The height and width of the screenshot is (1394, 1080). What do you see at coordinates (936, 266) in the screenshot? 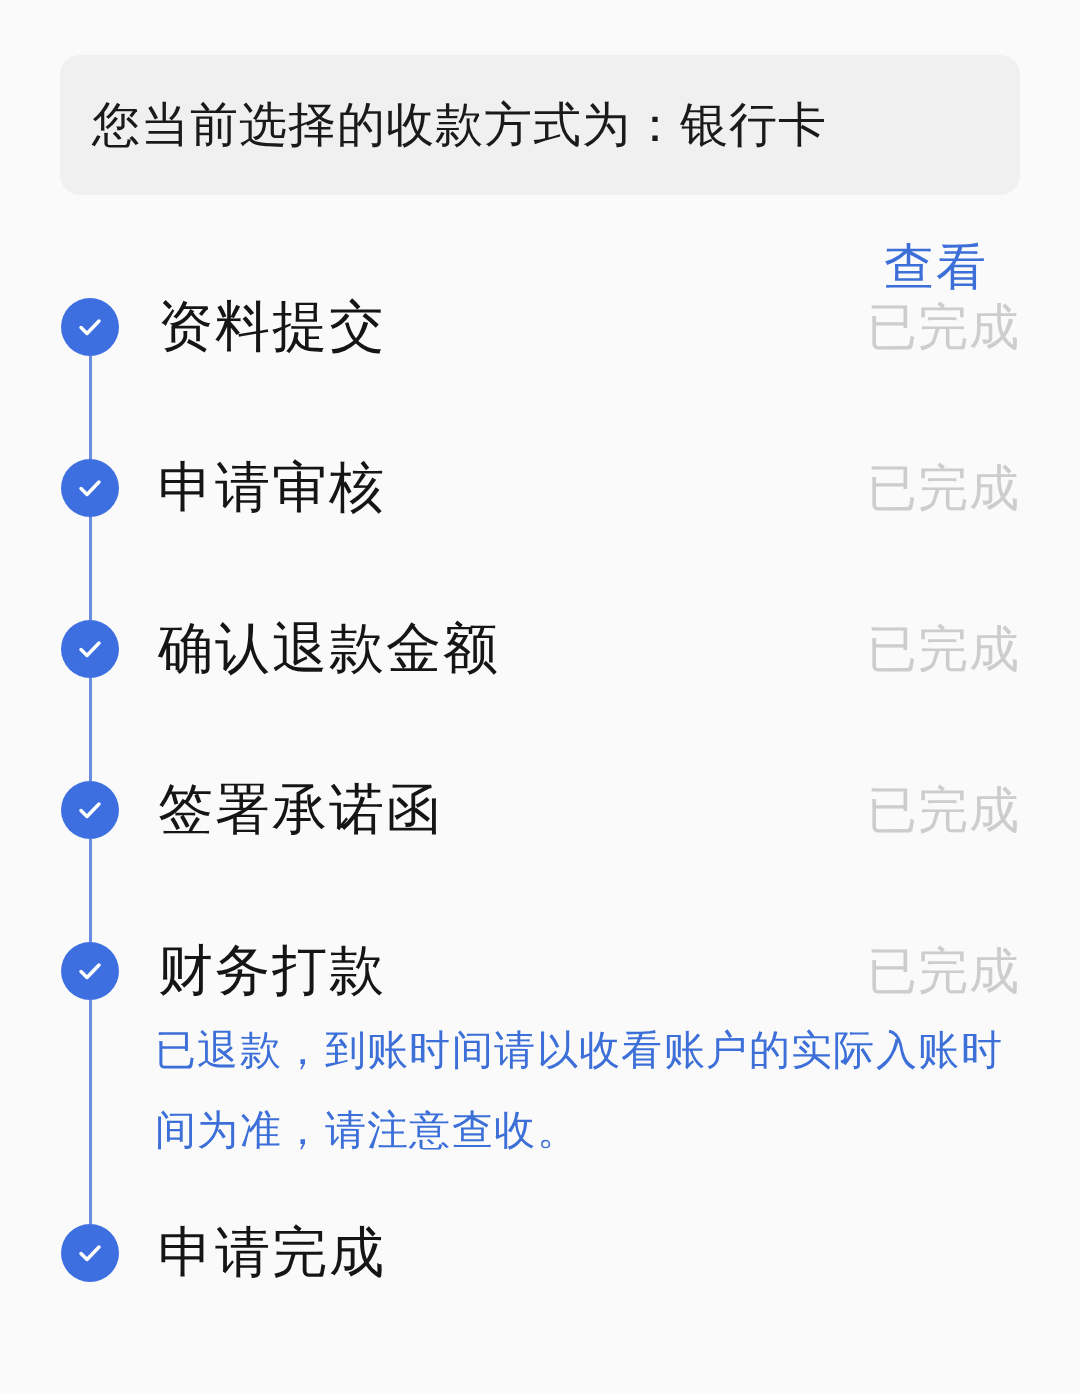
I see `view-link: 查看` at bounding box center [936, 266].